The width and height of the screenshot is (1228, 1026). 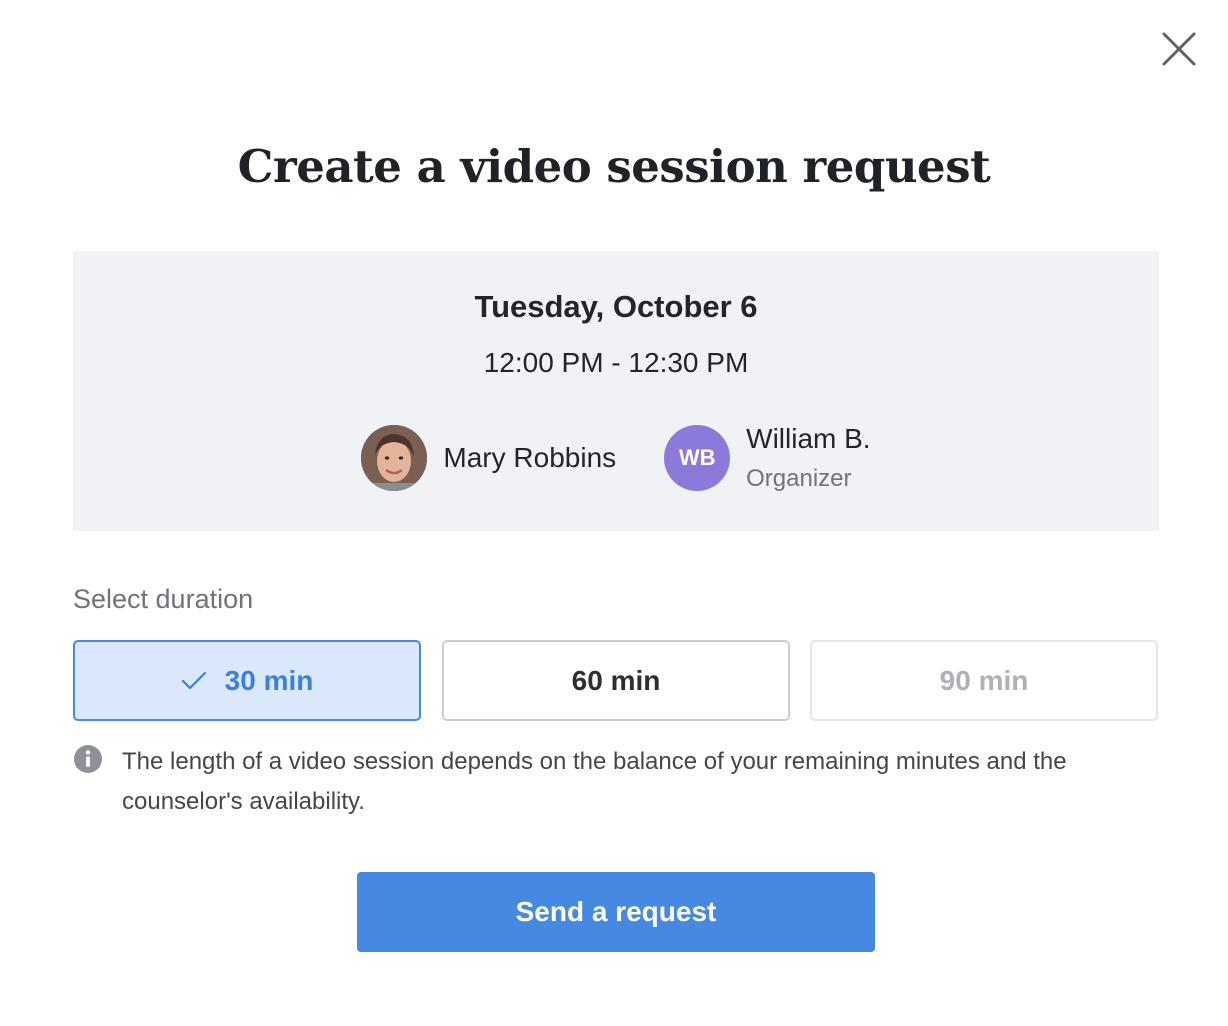 I want to click on close-button, so click(x=1179, y=49).